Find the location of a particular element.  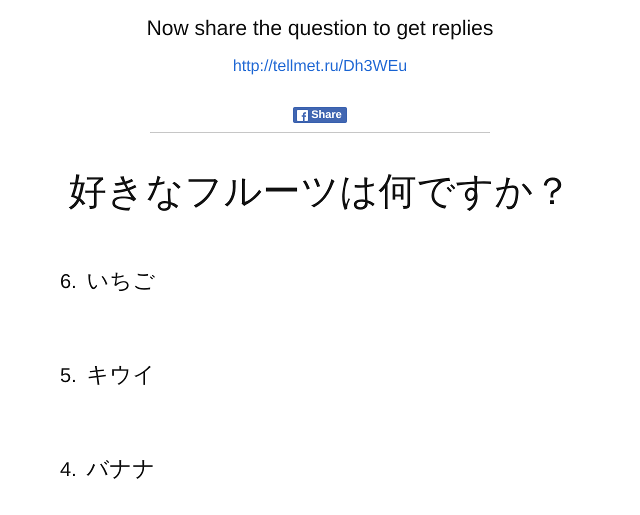

share-heading: Now share the question to get replies is located at coordinates (320, 29).